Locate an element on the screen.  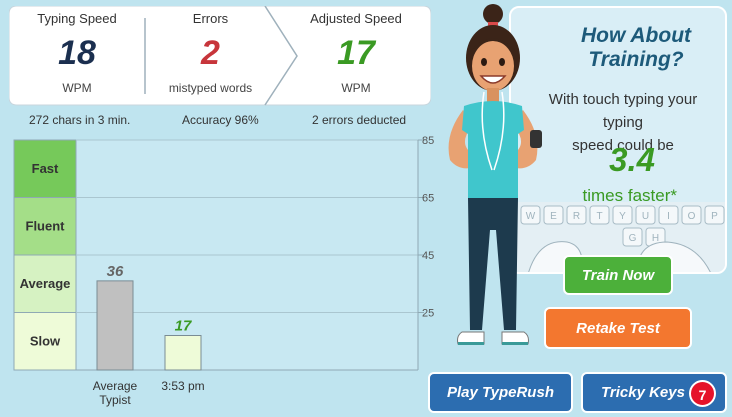
adjusted-speed-stat: Adjusted Speed 17 WPM is located at coordinates (356, 56).